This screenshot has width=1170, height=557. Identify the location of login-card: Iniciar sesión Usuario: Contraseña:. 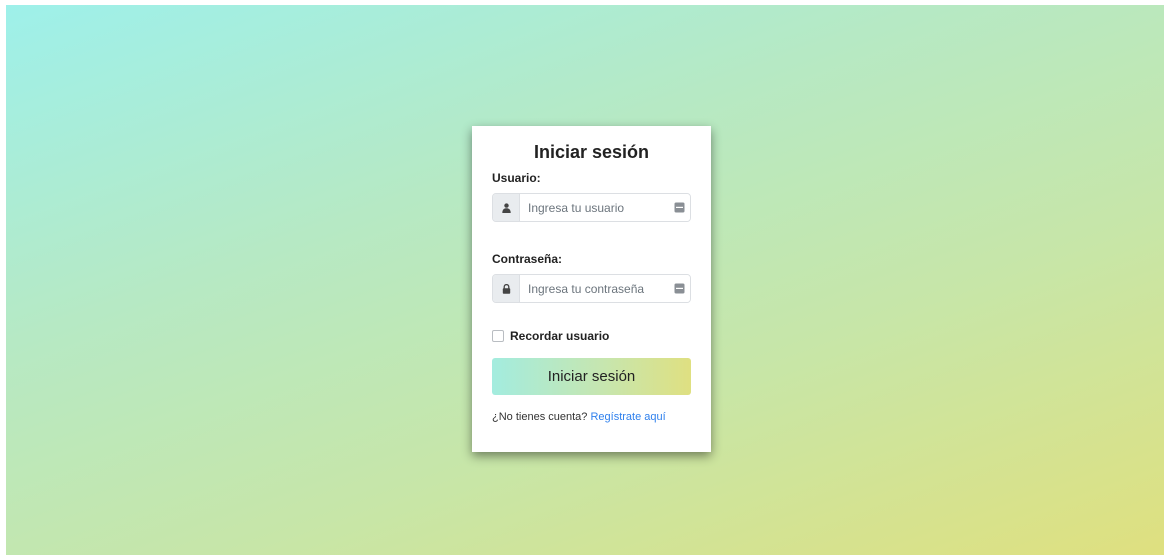
(591, 289).